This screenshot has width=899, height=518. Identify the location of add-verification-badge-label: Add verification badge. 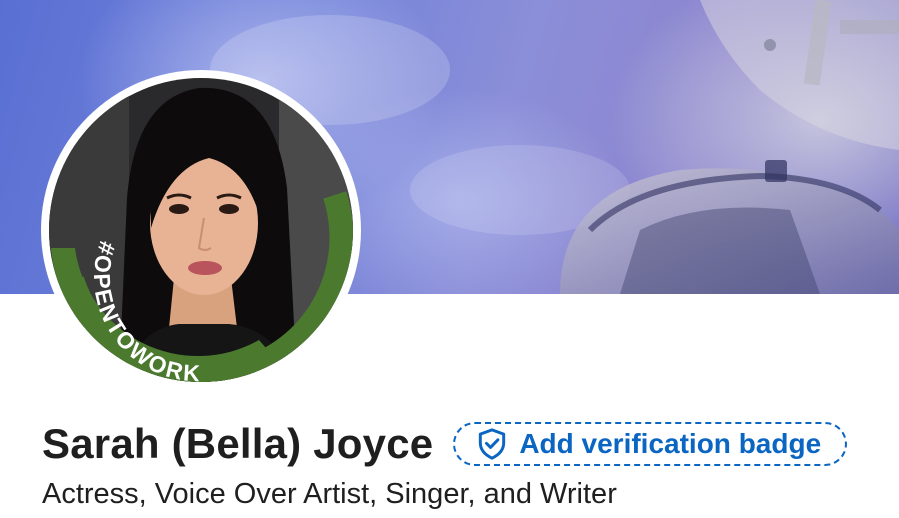
(670, 443).